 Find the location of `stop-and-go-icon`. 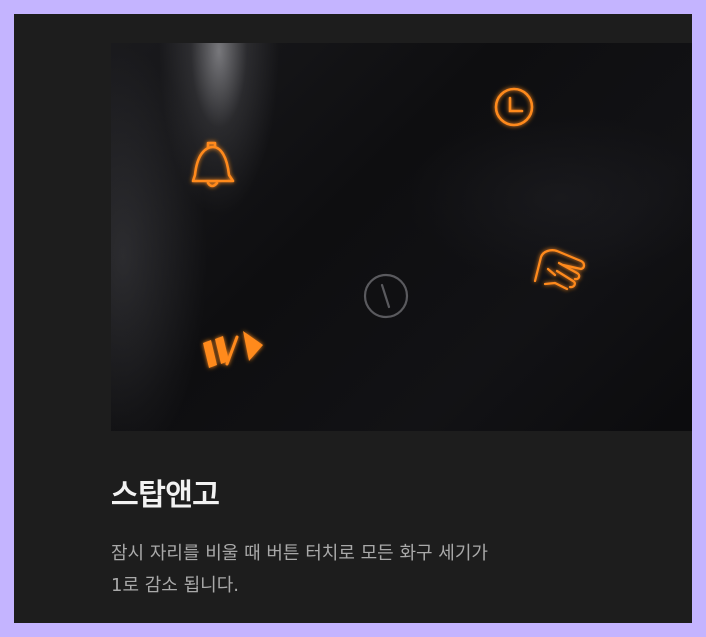

stop-and-go-icon is located at coordinates (233, 349).